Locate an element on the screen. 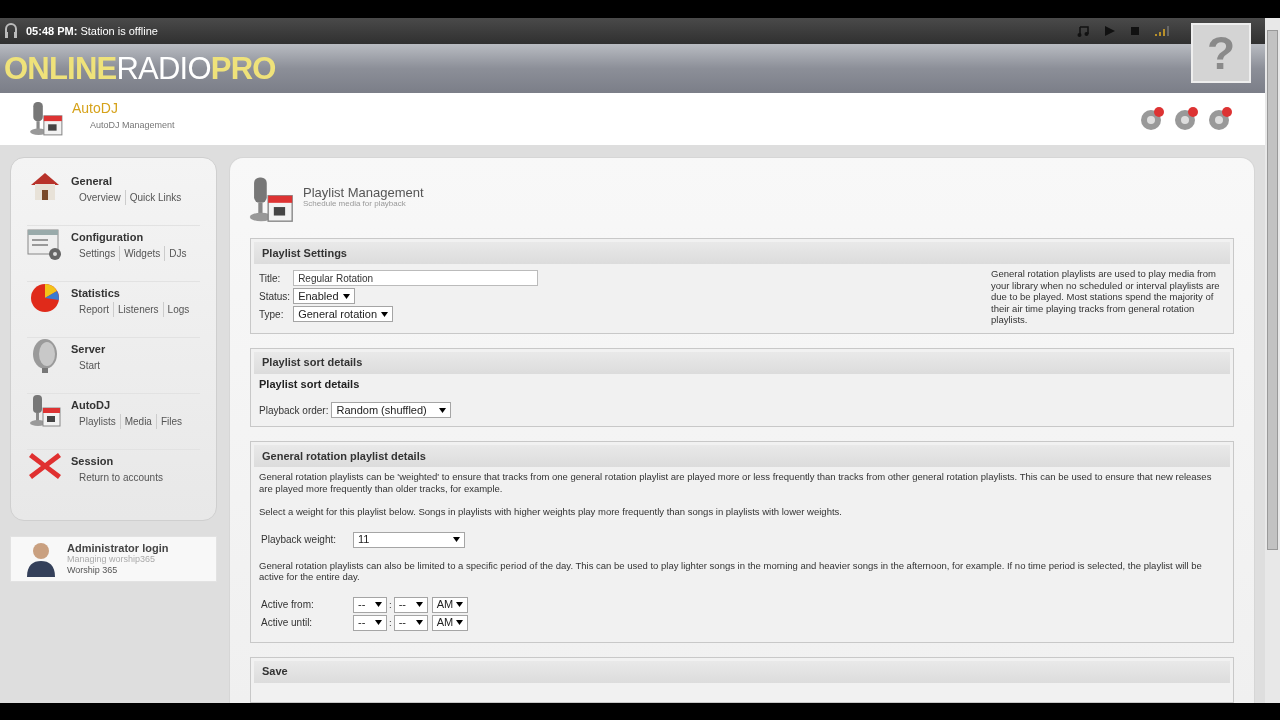 This screenshot has width=1280, height=720. close-icon is located at coordinates (45, 466).